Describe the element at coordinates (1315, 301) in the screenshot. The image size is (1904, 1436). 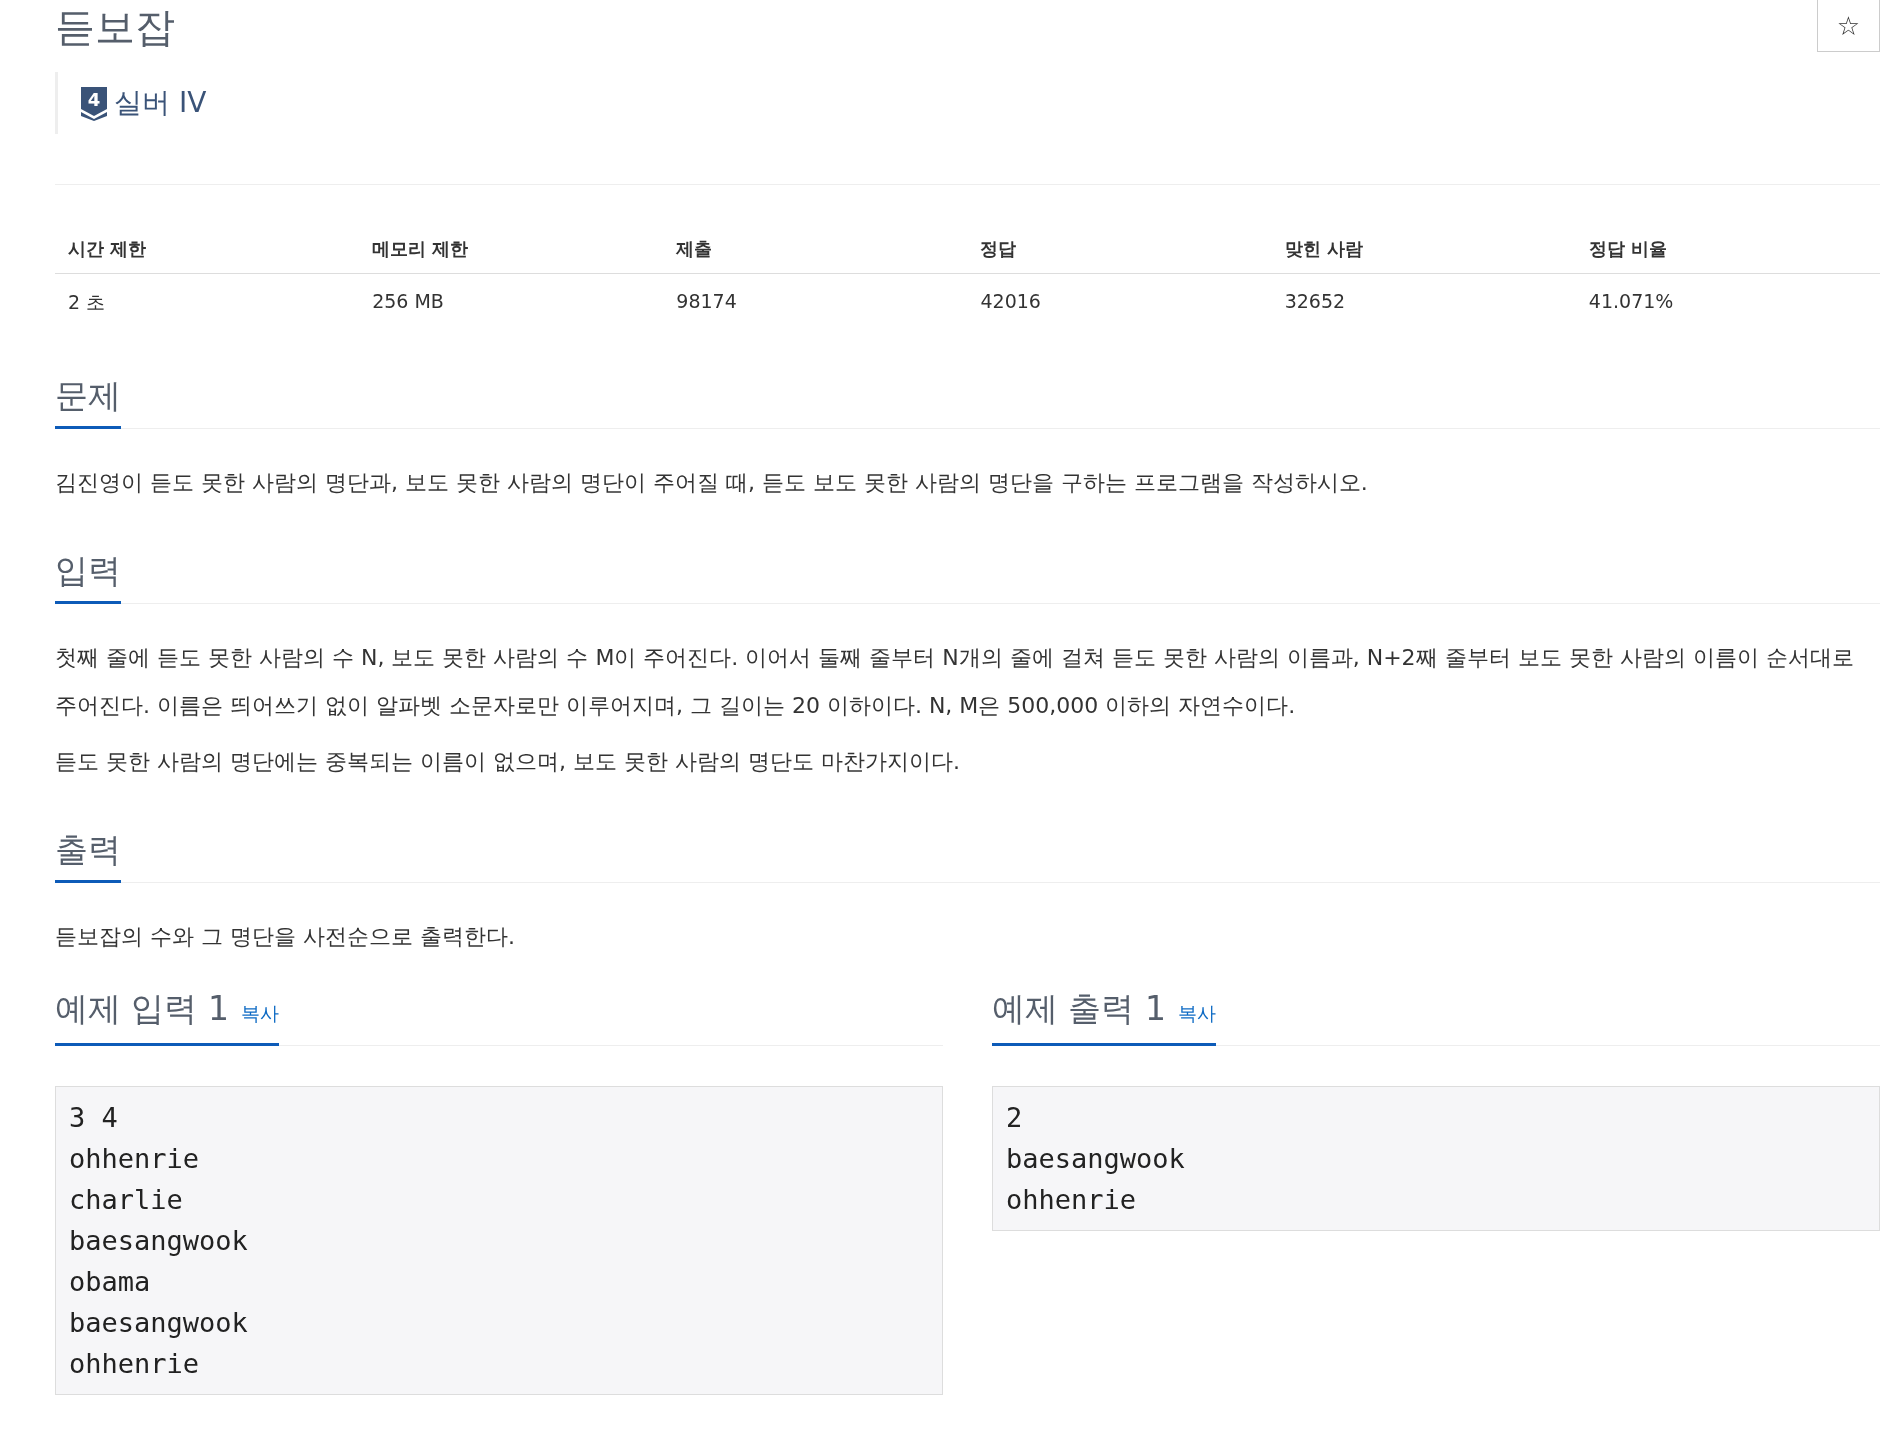
I see `table-cell-text: 32652` at that location.